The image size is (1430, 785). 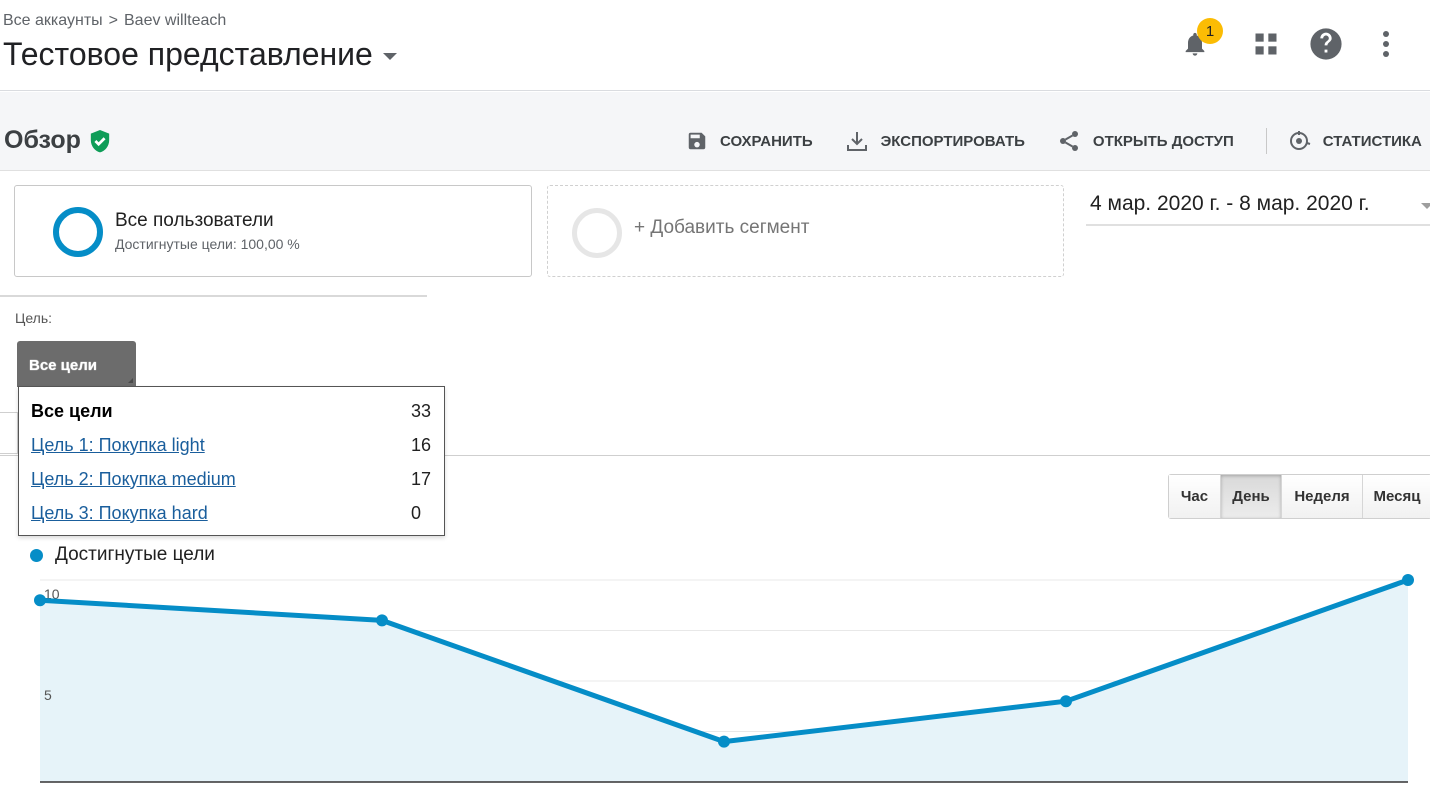 I want to click on insights-label: СТАТИСТИКА, so click(x=1372, y=141).